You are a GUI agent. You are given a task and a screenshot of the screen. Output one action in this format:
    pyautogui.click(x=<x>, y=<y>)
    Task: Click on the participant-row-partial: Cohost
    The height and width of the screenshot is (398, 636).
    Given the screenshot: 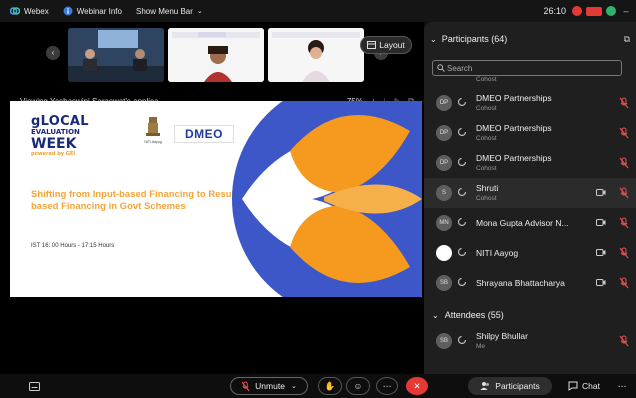 What is the action you would take?
    pyautogui.click(x=530, y=81)
    